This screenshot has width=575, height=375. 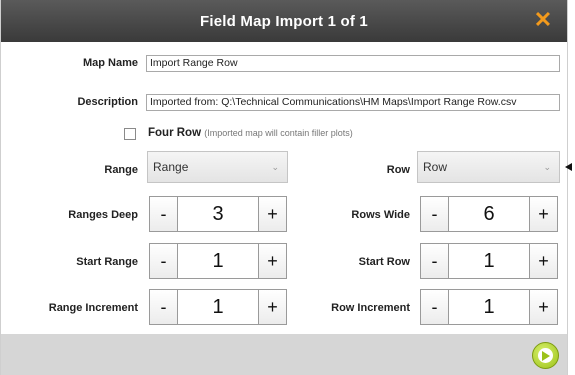 I want to click on four-row-label: Four Row, so click(x=175, y=133).